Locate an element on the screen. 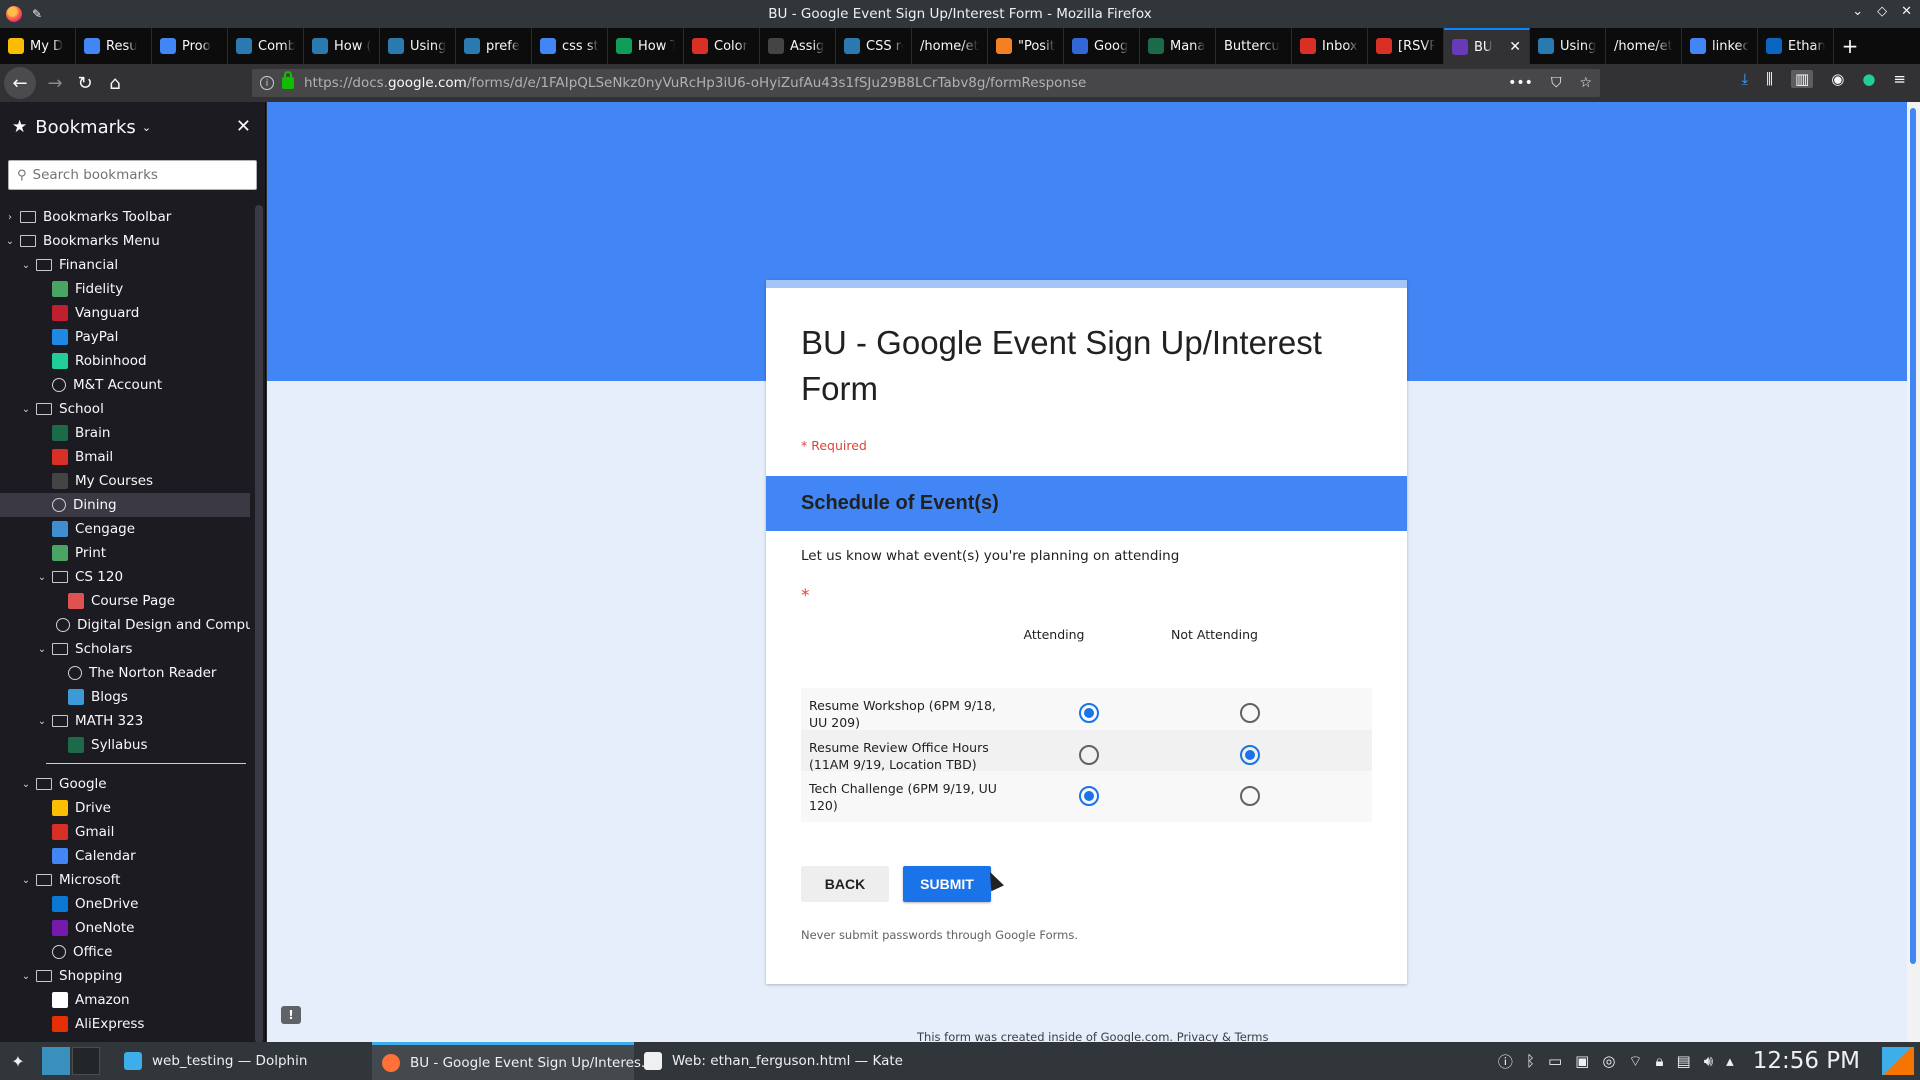 Image resolution: width=1920 pixels, height=1080 pixels. clock: 12:56 PM is located at coordinates (1806, 1061).